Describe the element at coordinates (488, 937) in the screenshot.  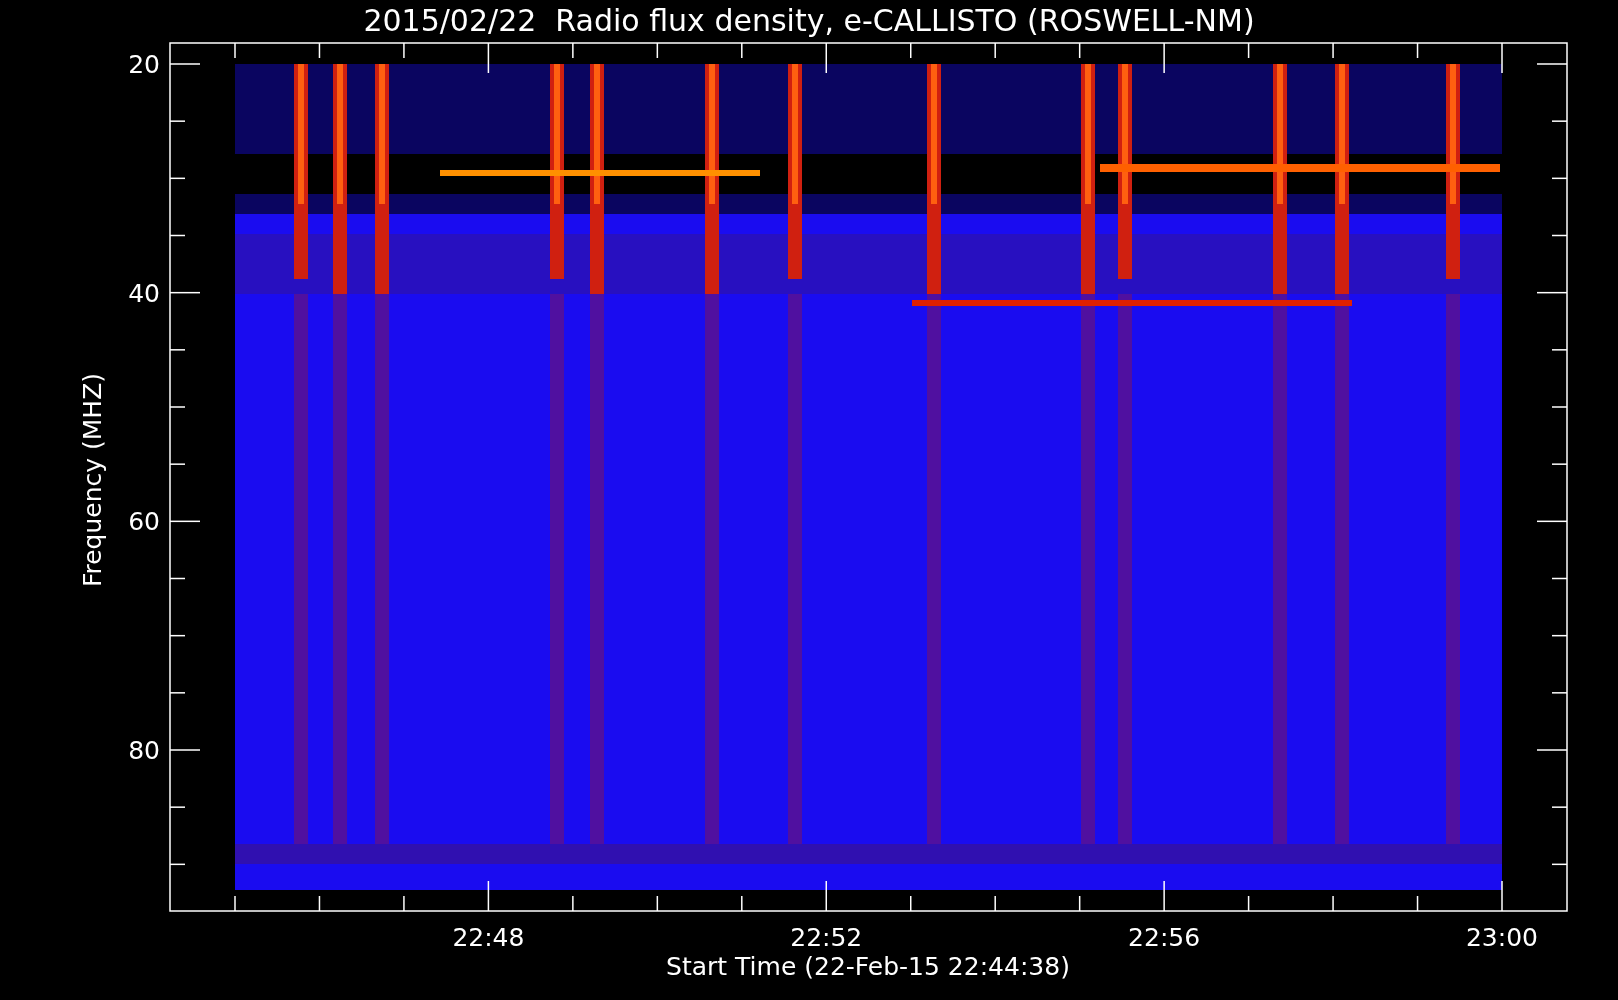
I see `x-tick-label: 22:48` at that location.